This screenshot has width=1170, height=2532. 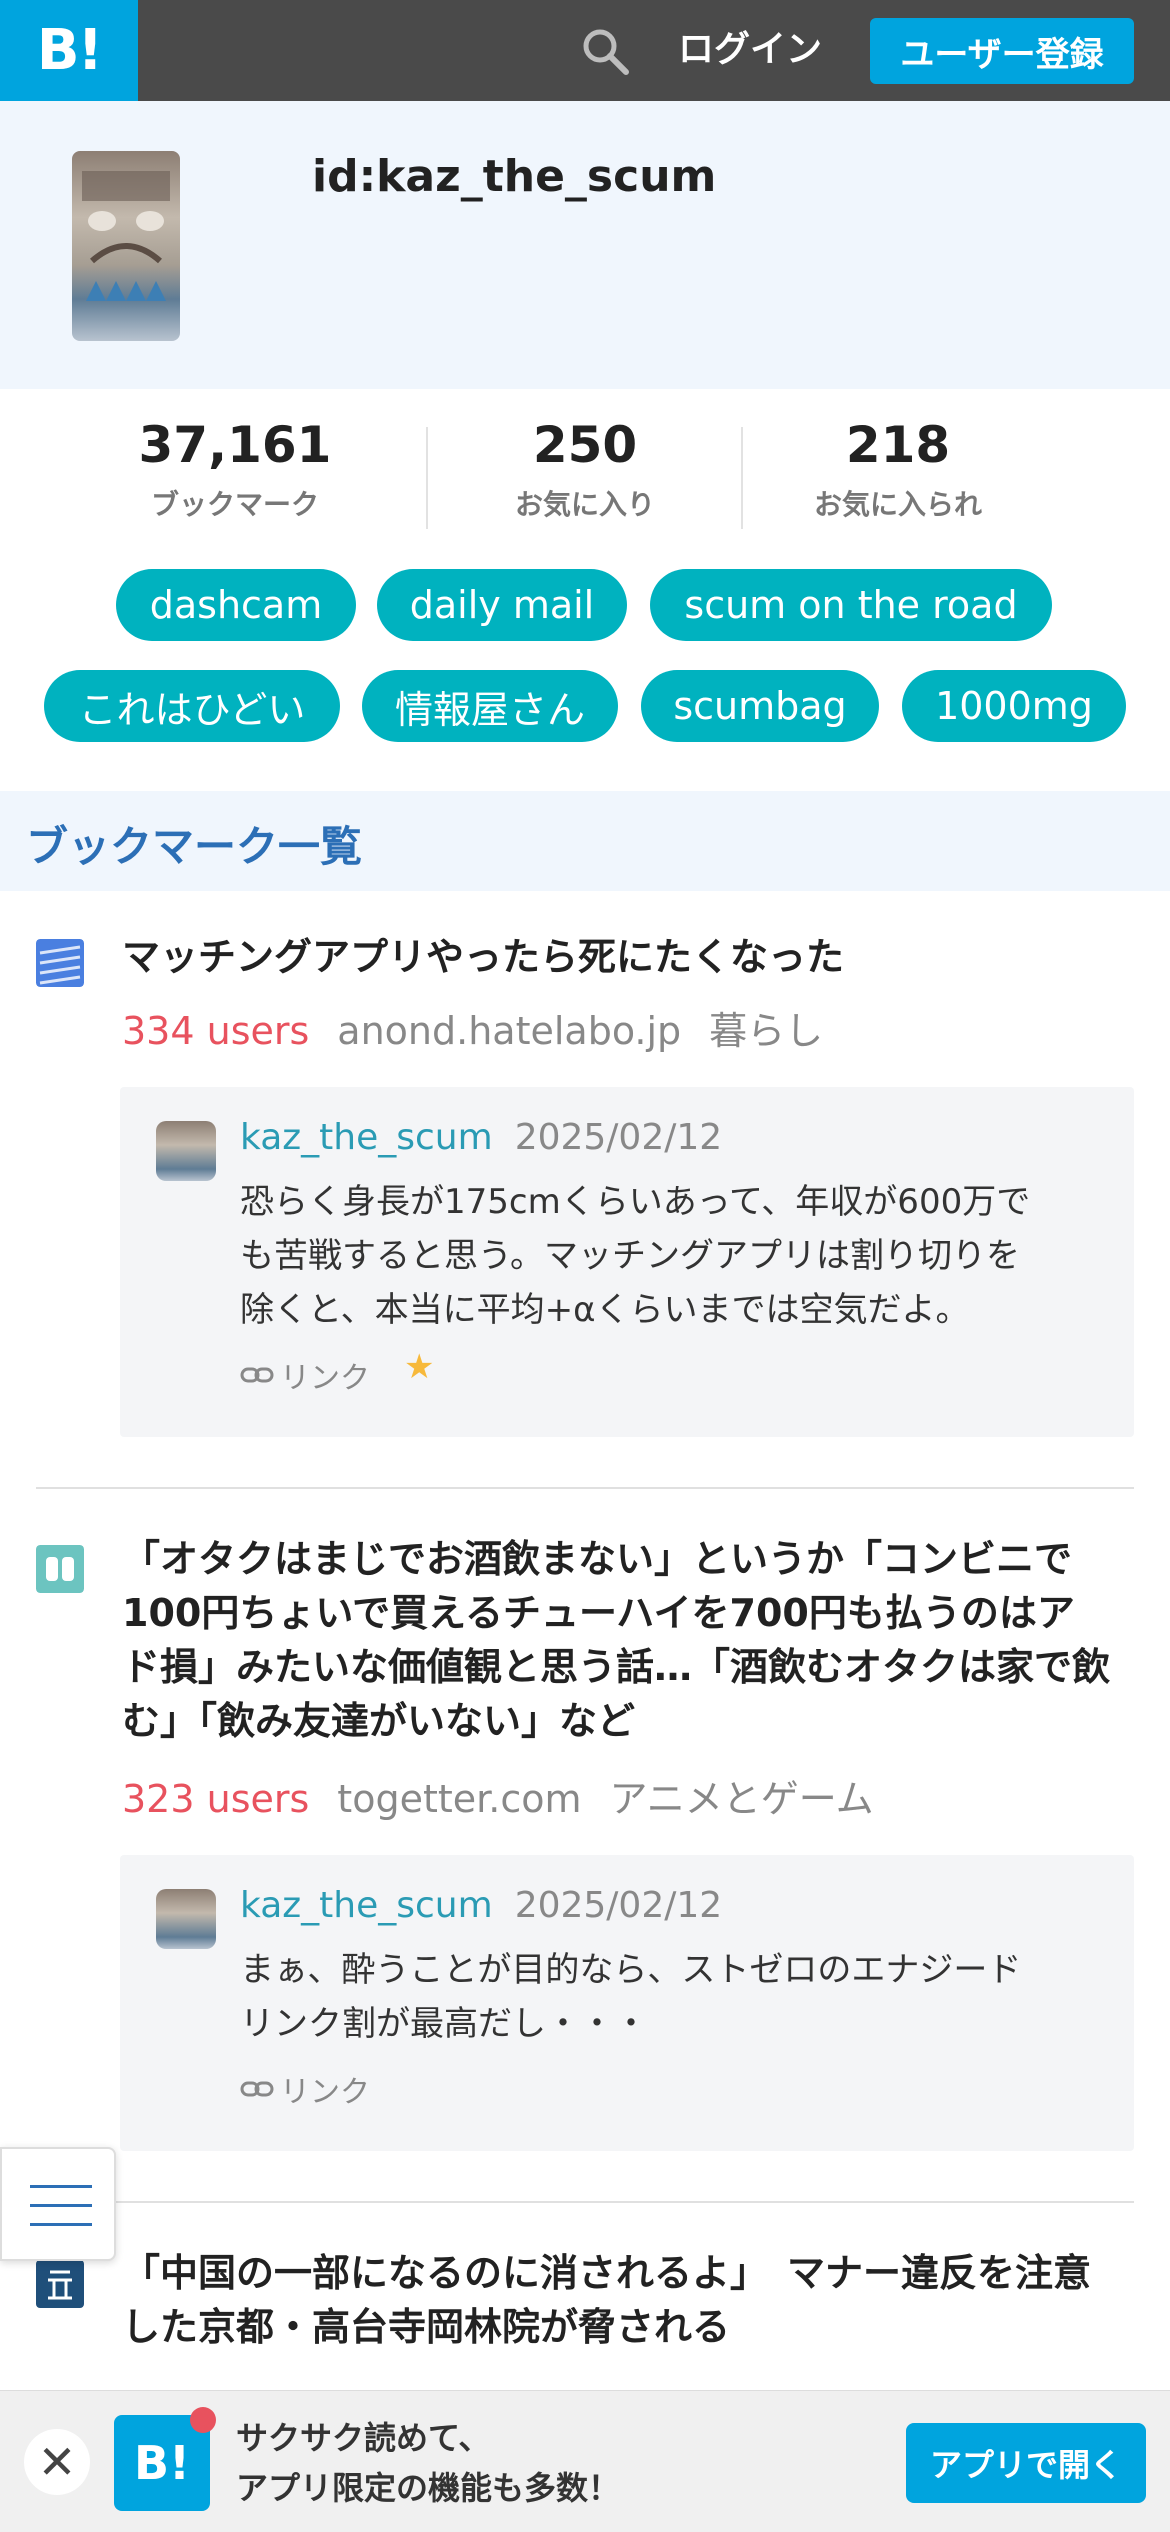 What do you see at coordinates (215, 1799) in the screenshot?
I see `entry-users: 323 users` at bounding box center [215, 1799].